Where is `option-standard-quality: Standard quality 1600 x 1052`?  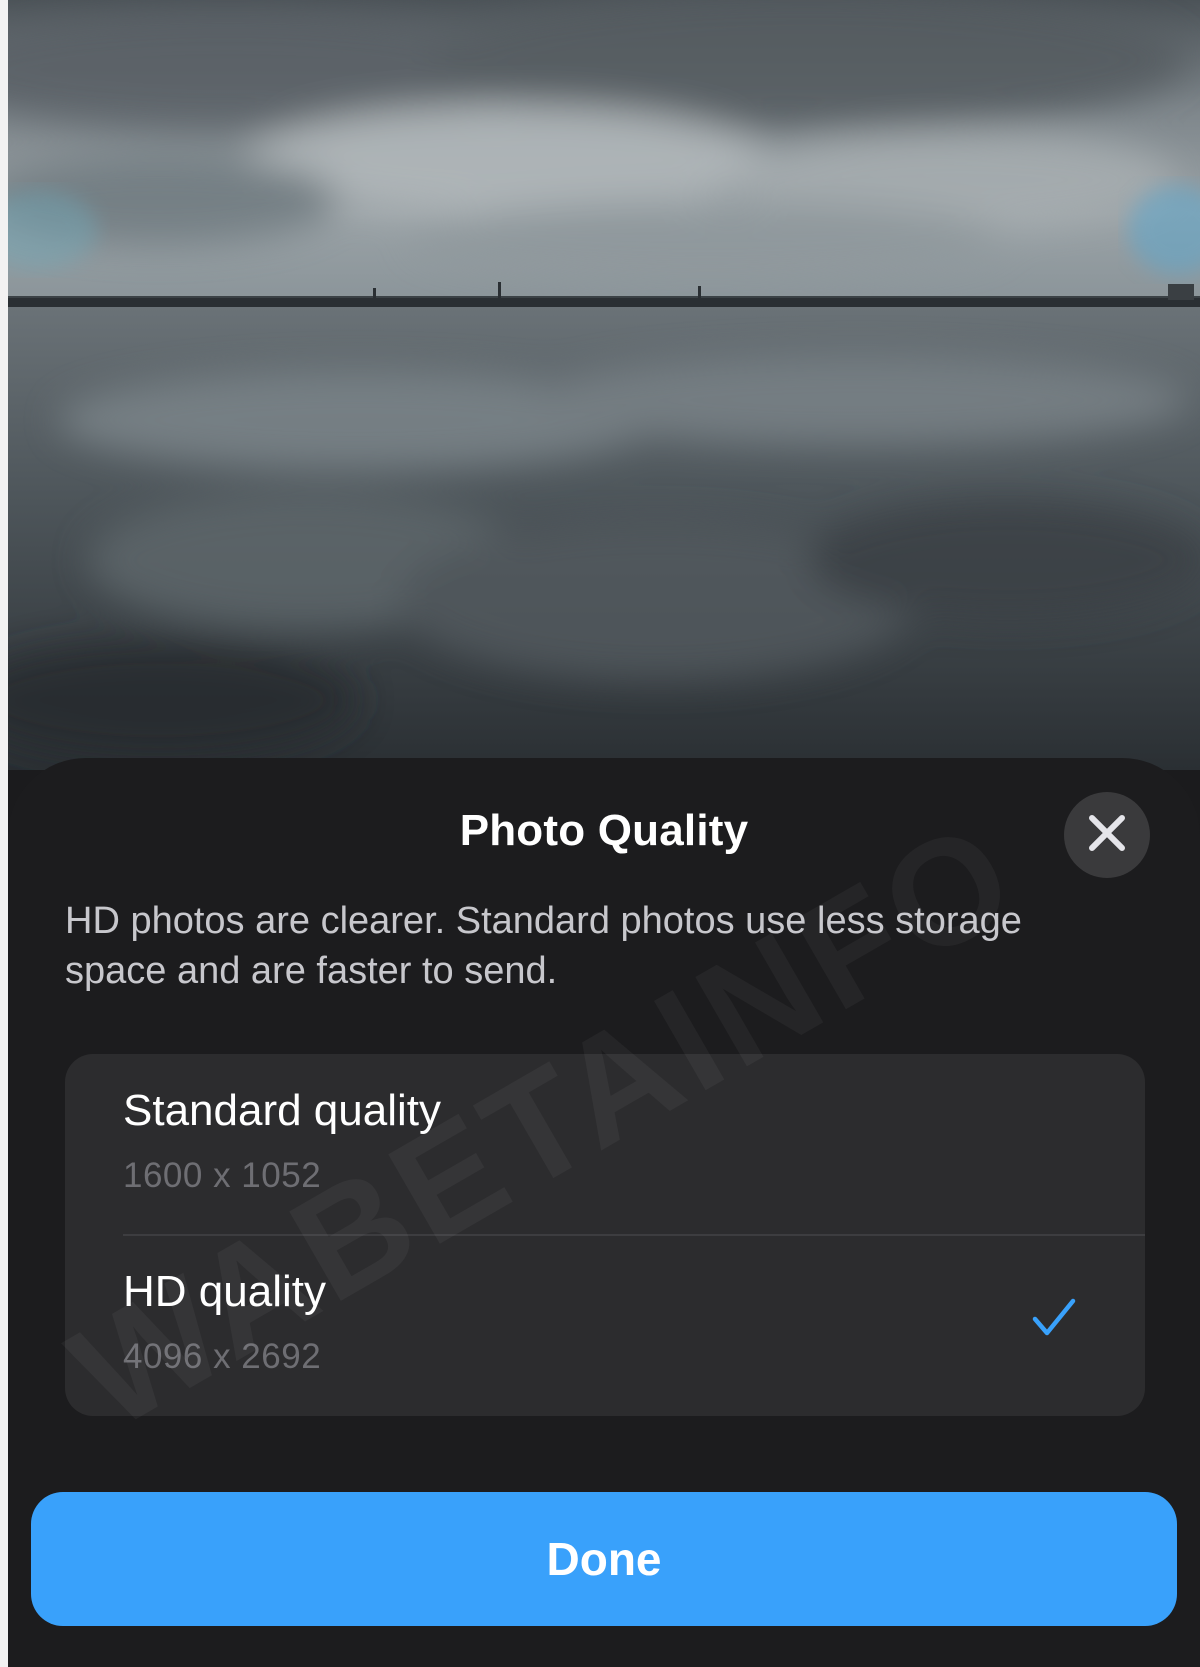 option-standard-quality: Standard quality 1600 x 1052 is located at coordinates (605, 1145).